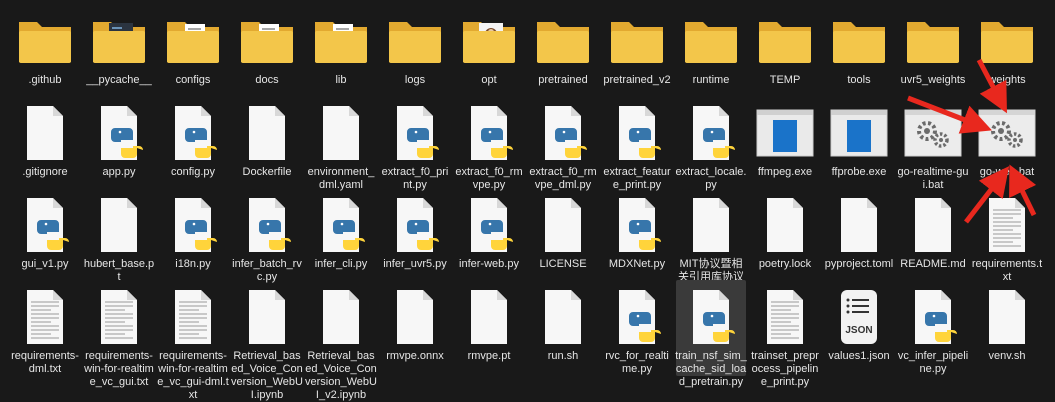 The width and height of the screenshot is (1055, 402). I want to click on file-item: infer_uvr5.py, so click(415, 236).